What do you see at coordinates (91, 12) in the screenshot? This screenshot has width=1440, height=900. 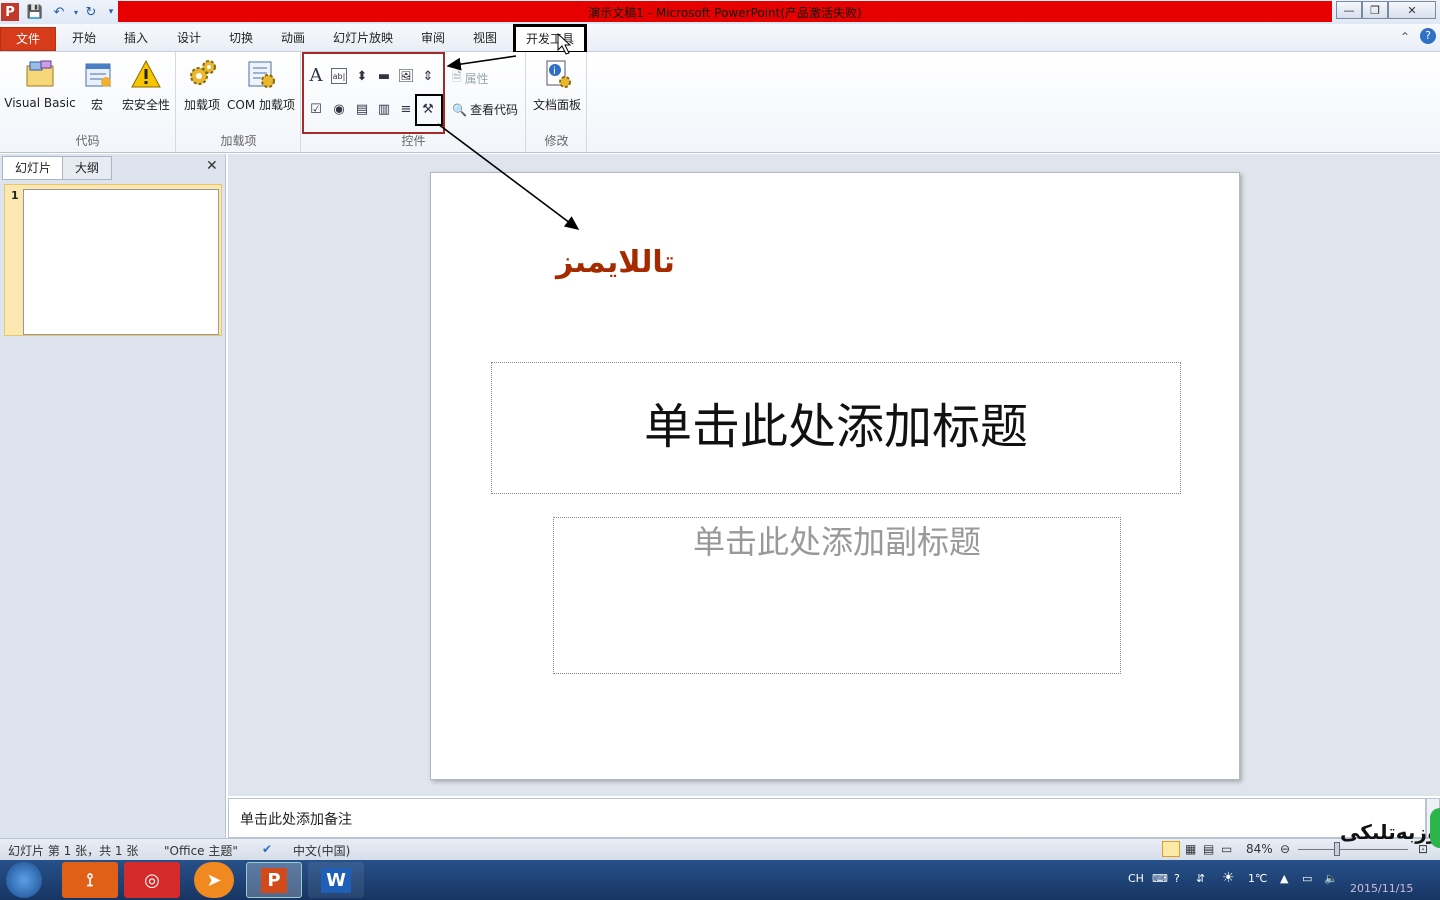 I see `redo-icon: ↻` at bounding box center [91, 12].